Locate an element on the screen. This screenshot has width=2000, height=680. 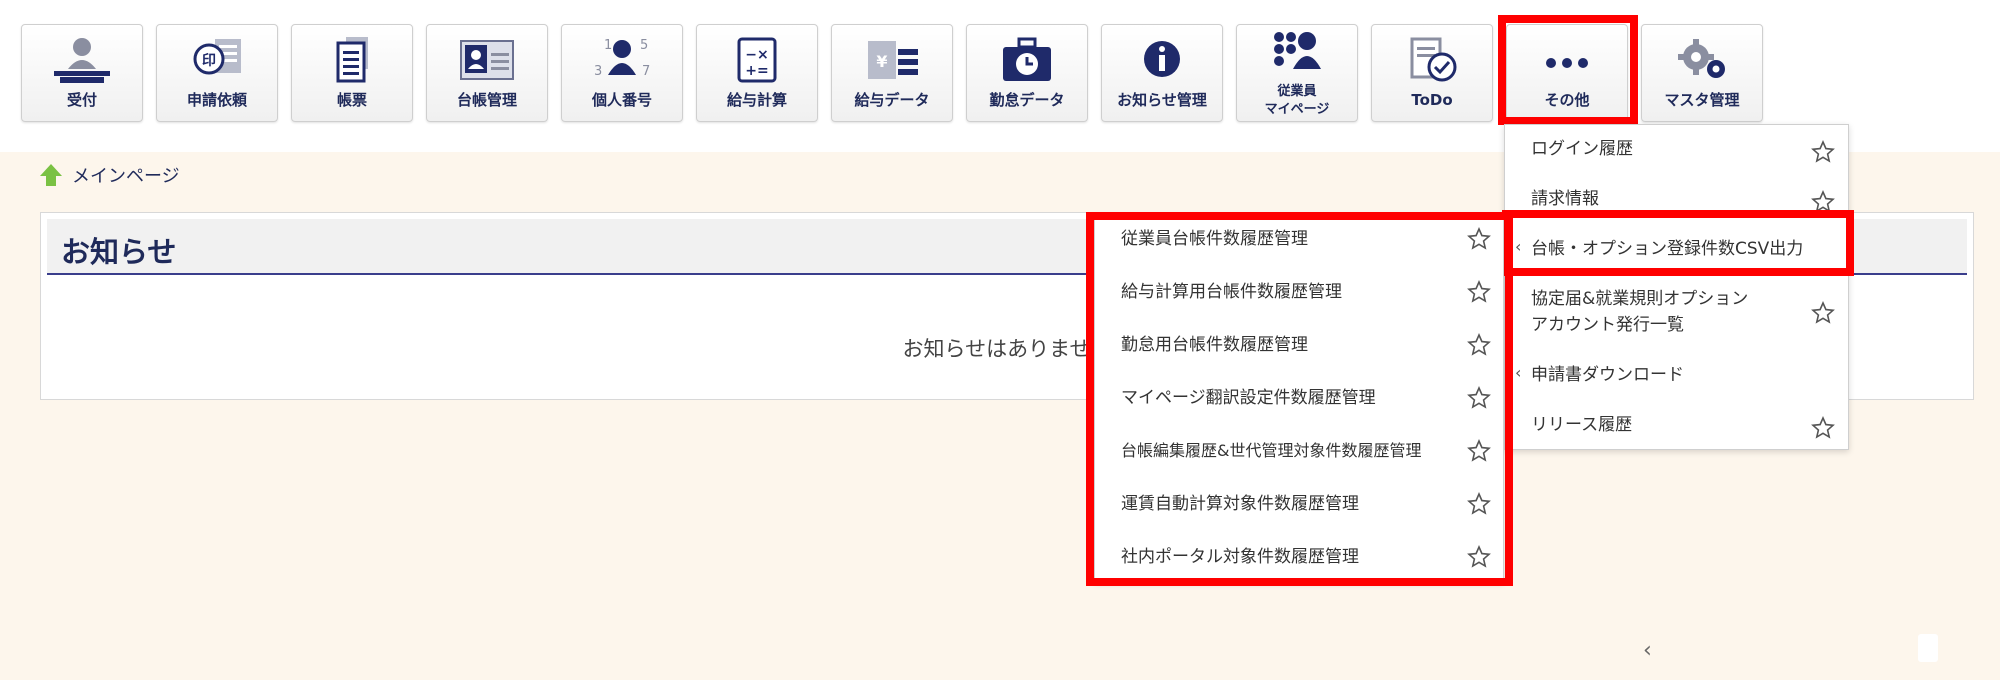
toolbar-label: マスタ管理 is located at coordinates (1702, 100).